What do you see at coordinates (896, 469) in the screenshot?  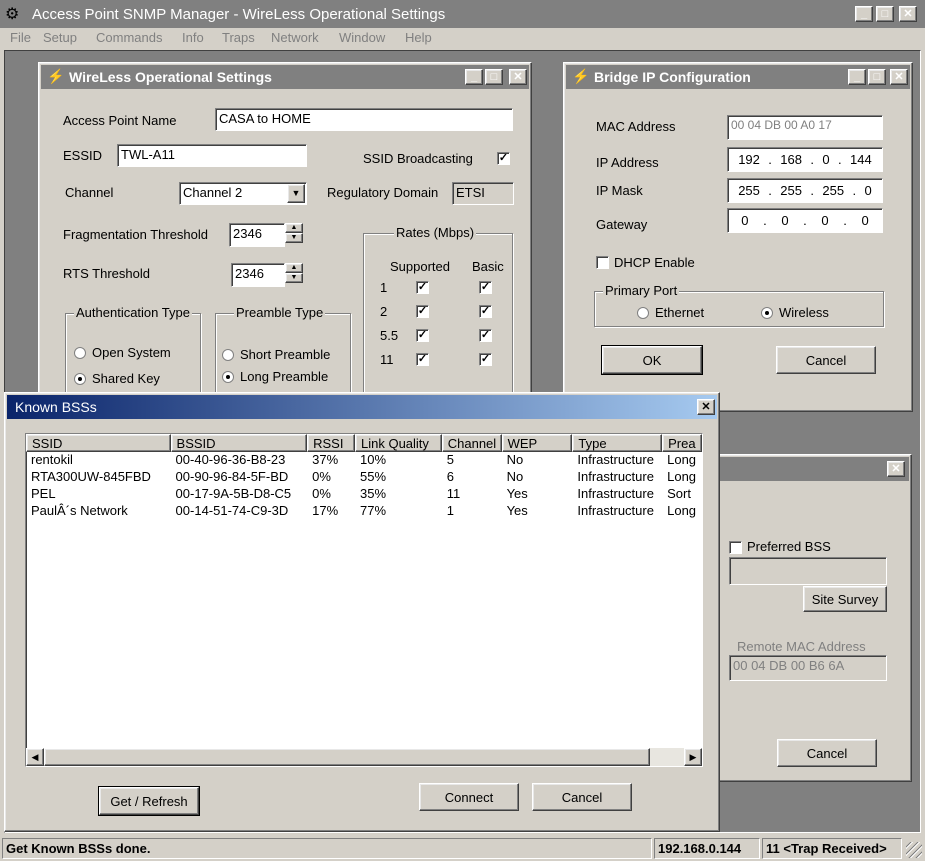 I see `back-window-close-button: ✕` at bounding box center [896, 469].